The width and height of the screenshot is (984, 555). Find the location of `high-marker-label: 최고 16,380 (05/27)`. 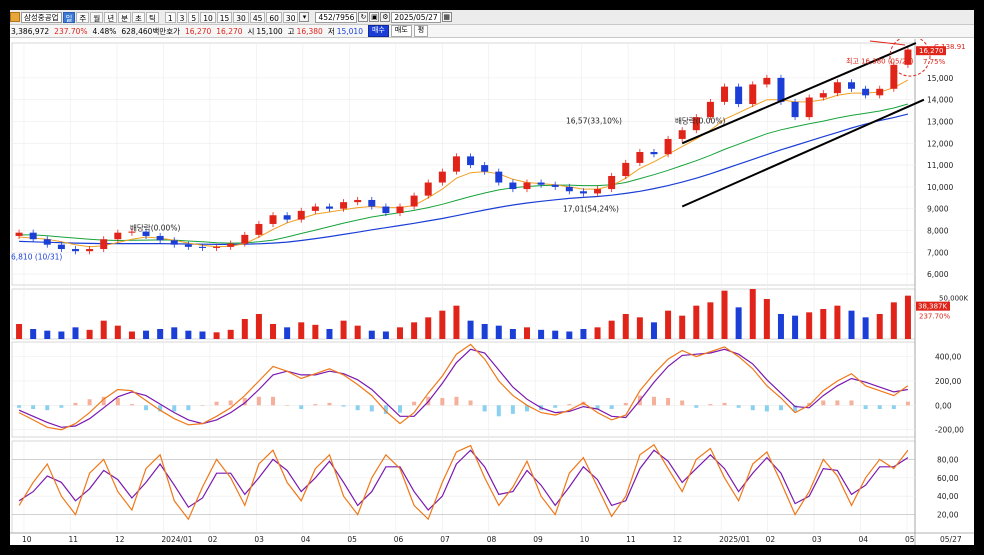

high-marker-label: 최고 16,380 (05/27) is located at coordinates (880, 60).